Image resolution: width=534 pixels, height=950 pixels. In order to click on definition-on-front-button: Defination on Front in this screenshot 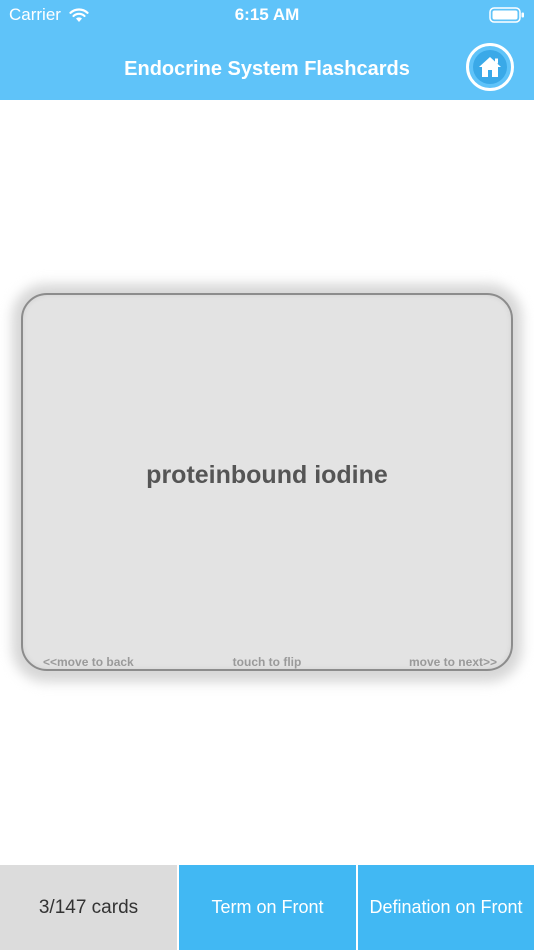, I will do `click(446, 907)`.